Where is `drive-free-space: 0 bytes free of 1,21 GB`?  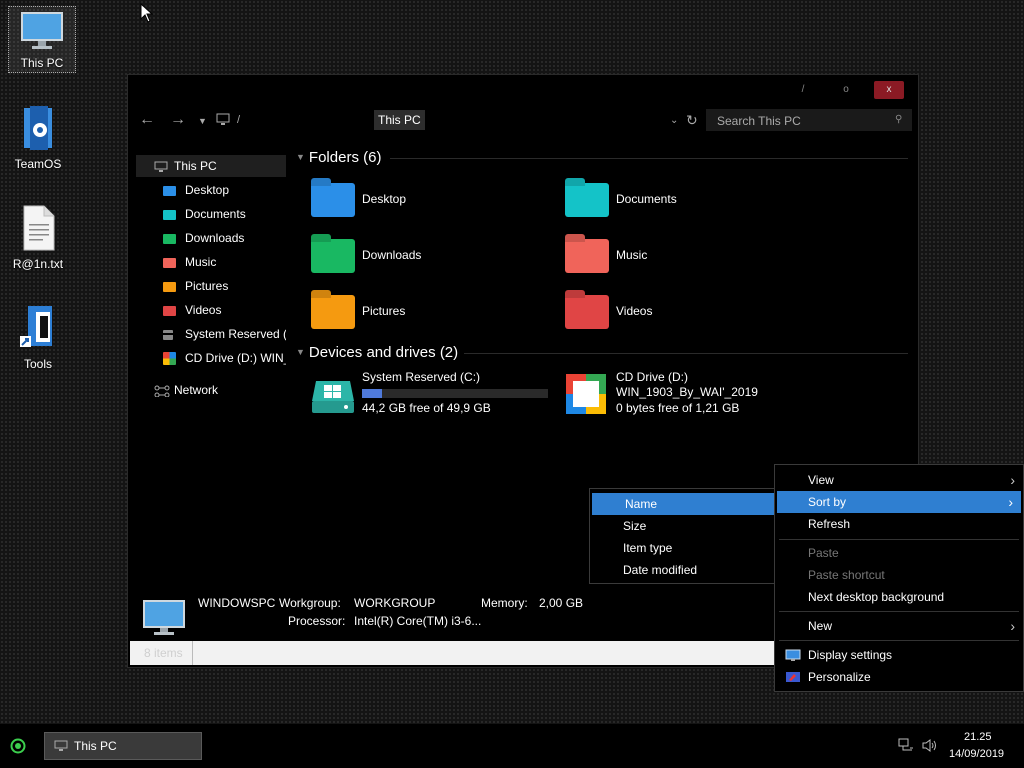
drive-free-space: 0 bytes free of 1,21 GB is located at coordinates (678, 408).